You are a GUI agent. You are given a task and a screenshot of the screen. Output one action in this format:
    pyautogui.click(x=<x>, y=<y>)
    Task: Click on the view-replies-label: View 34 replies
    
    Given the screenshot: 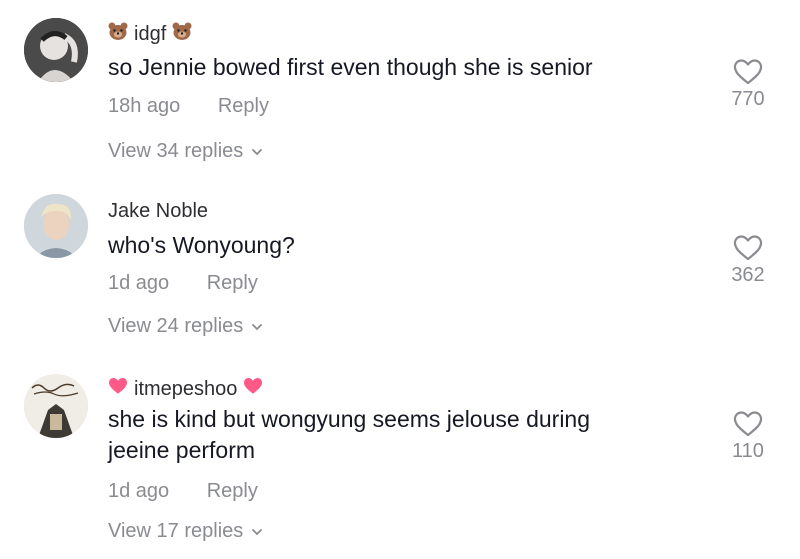 What is the action you would take?
    pyautogui.click(x=176, y=151)
    